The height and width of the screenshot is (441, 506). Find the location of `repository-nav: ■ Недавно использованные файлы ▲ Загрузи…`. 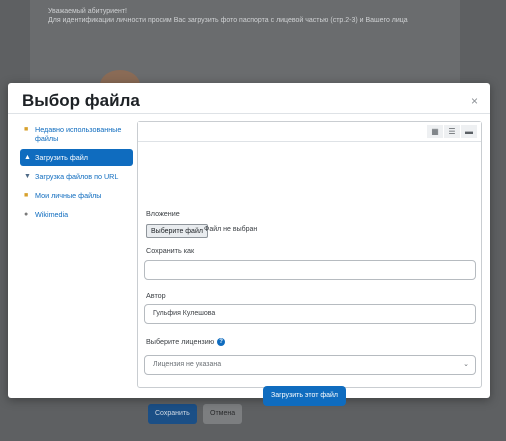

repository-nav: ■ Недавно использованные файлы ▲ Загрузи… is located at coordinates (76, 173).